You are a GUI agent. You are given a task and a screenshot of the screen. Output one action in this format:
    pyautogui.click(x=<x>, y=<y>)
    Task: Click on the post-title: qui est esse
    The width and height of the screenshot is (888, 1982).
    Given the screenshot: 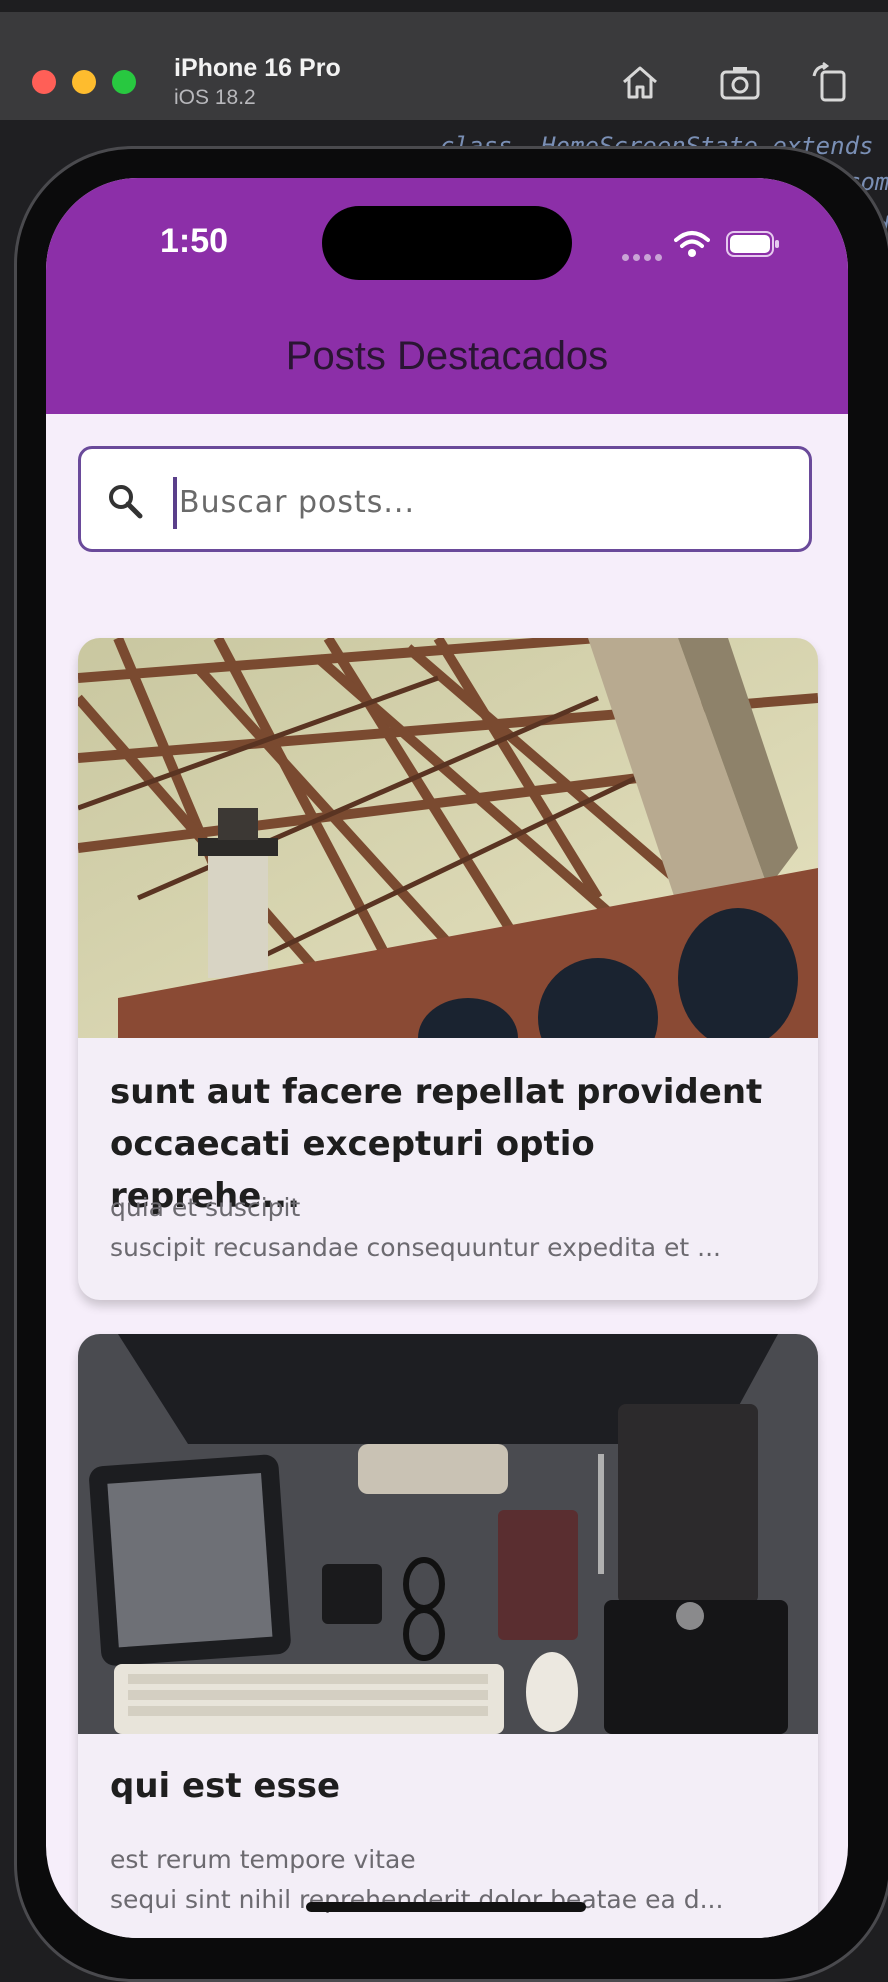 What is the action you would take?
    pyautogui.click(x=225, y=1786)
    